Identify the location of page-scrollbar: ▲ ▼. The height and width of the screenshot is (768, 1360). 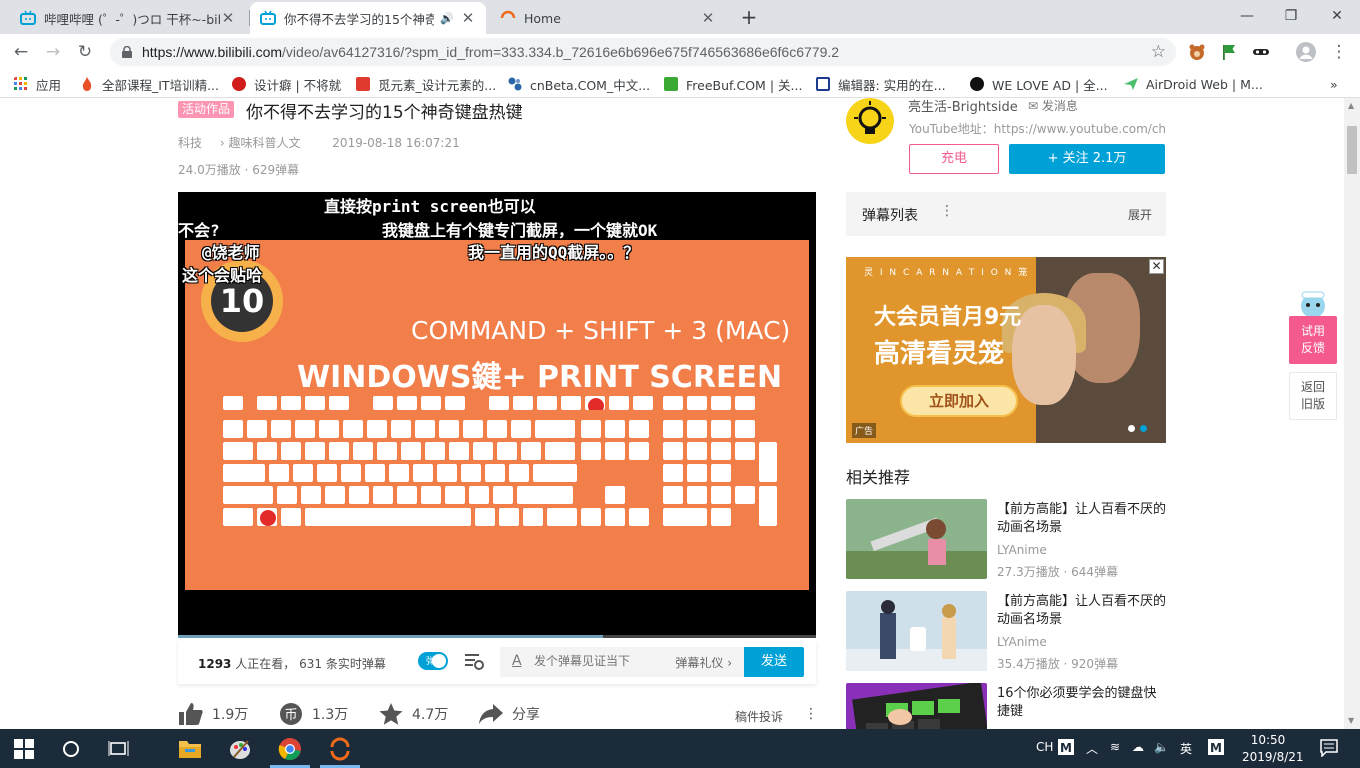
(1352, 413).